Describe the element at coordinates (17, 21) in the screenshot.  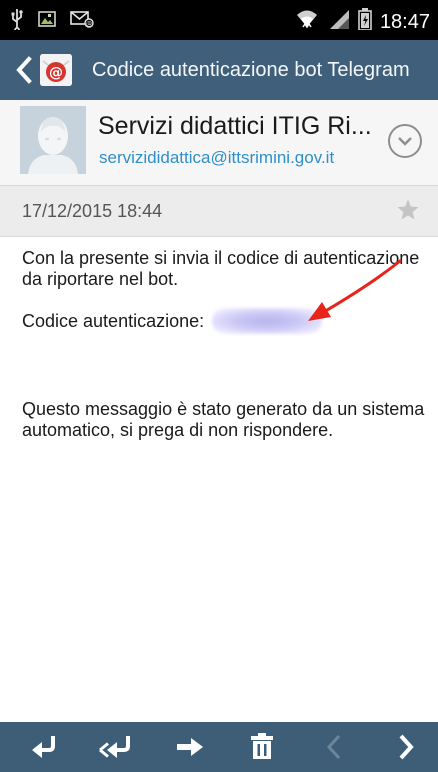
I see `usb-icon` at that location.